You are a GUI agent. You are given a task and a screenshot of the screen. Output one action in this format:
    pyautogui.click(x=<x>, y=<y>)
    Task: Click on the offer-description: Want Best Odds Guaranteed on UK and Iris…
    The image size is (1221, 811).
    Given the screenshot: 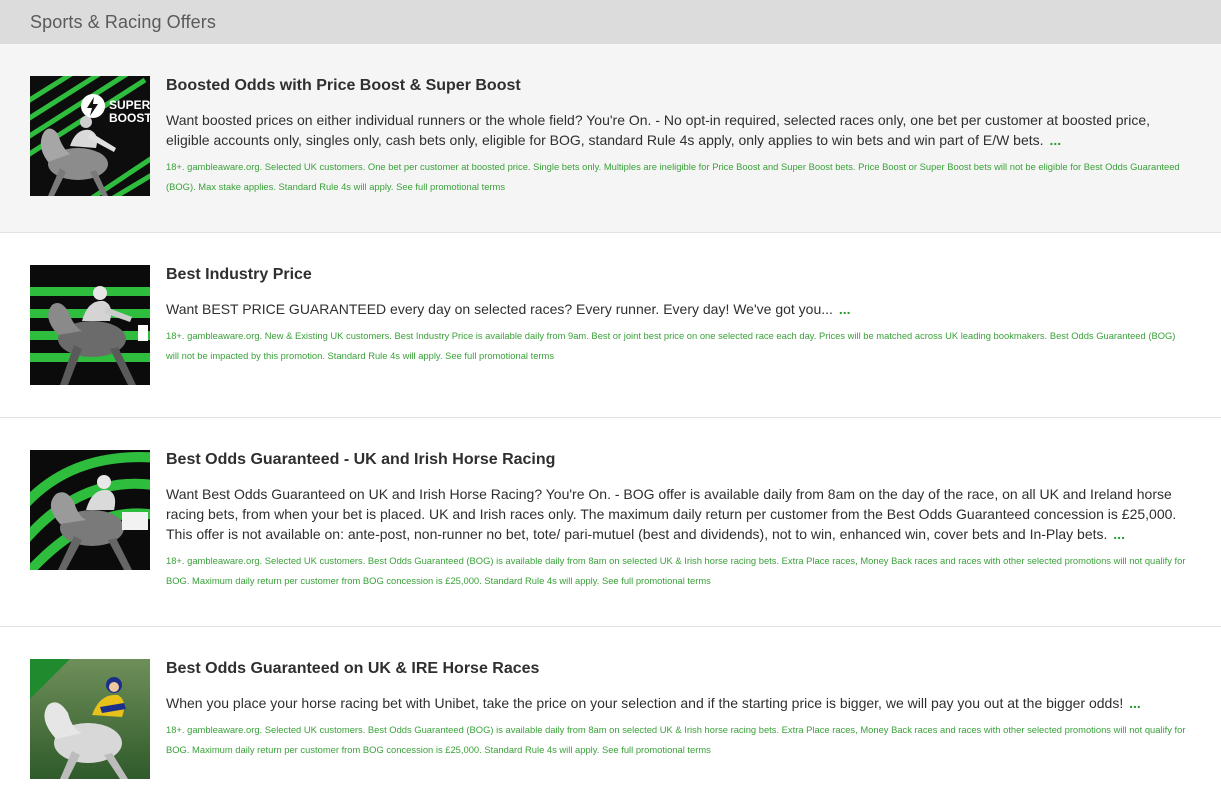 What is the action you would take?
    pyautogui.click(x=671, y=514)
    